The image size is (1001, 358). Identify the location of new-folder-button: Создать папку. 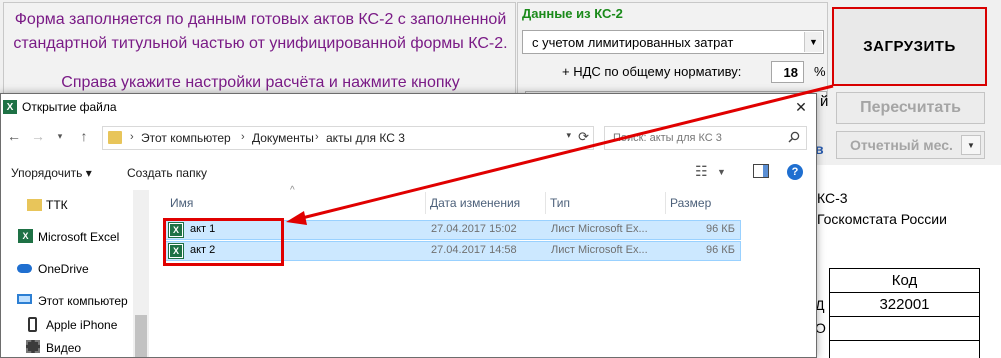
(167, 173).